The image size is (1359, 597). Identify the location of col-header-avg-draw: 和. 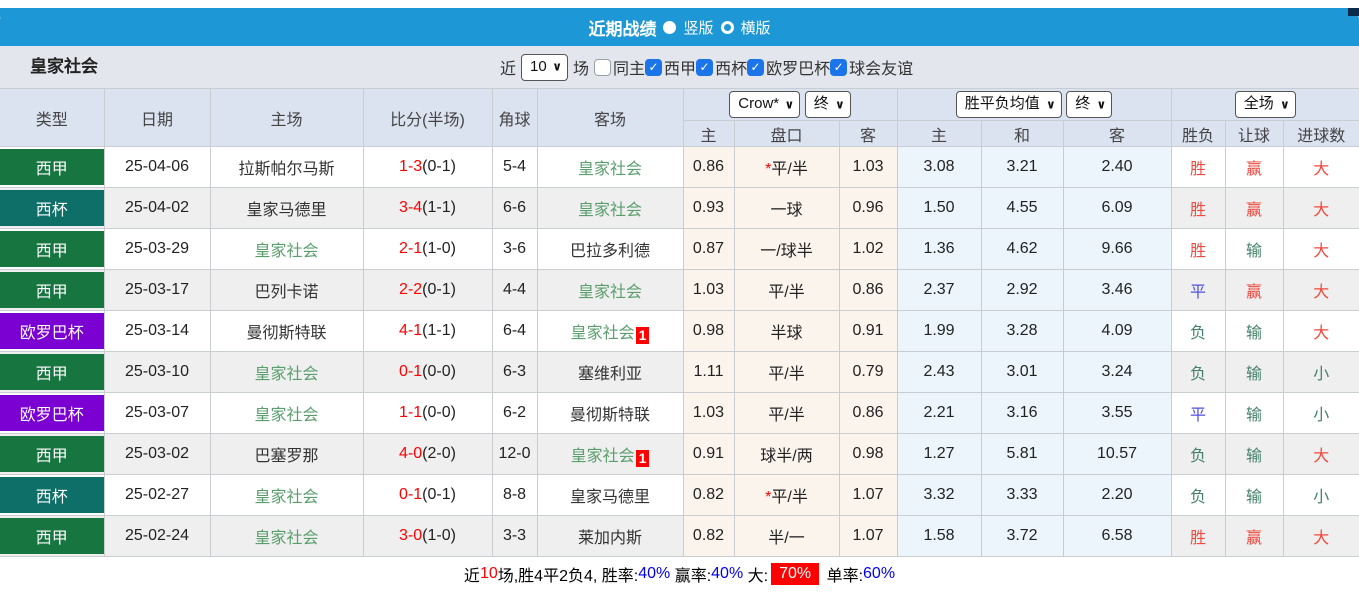
(1022, 133).